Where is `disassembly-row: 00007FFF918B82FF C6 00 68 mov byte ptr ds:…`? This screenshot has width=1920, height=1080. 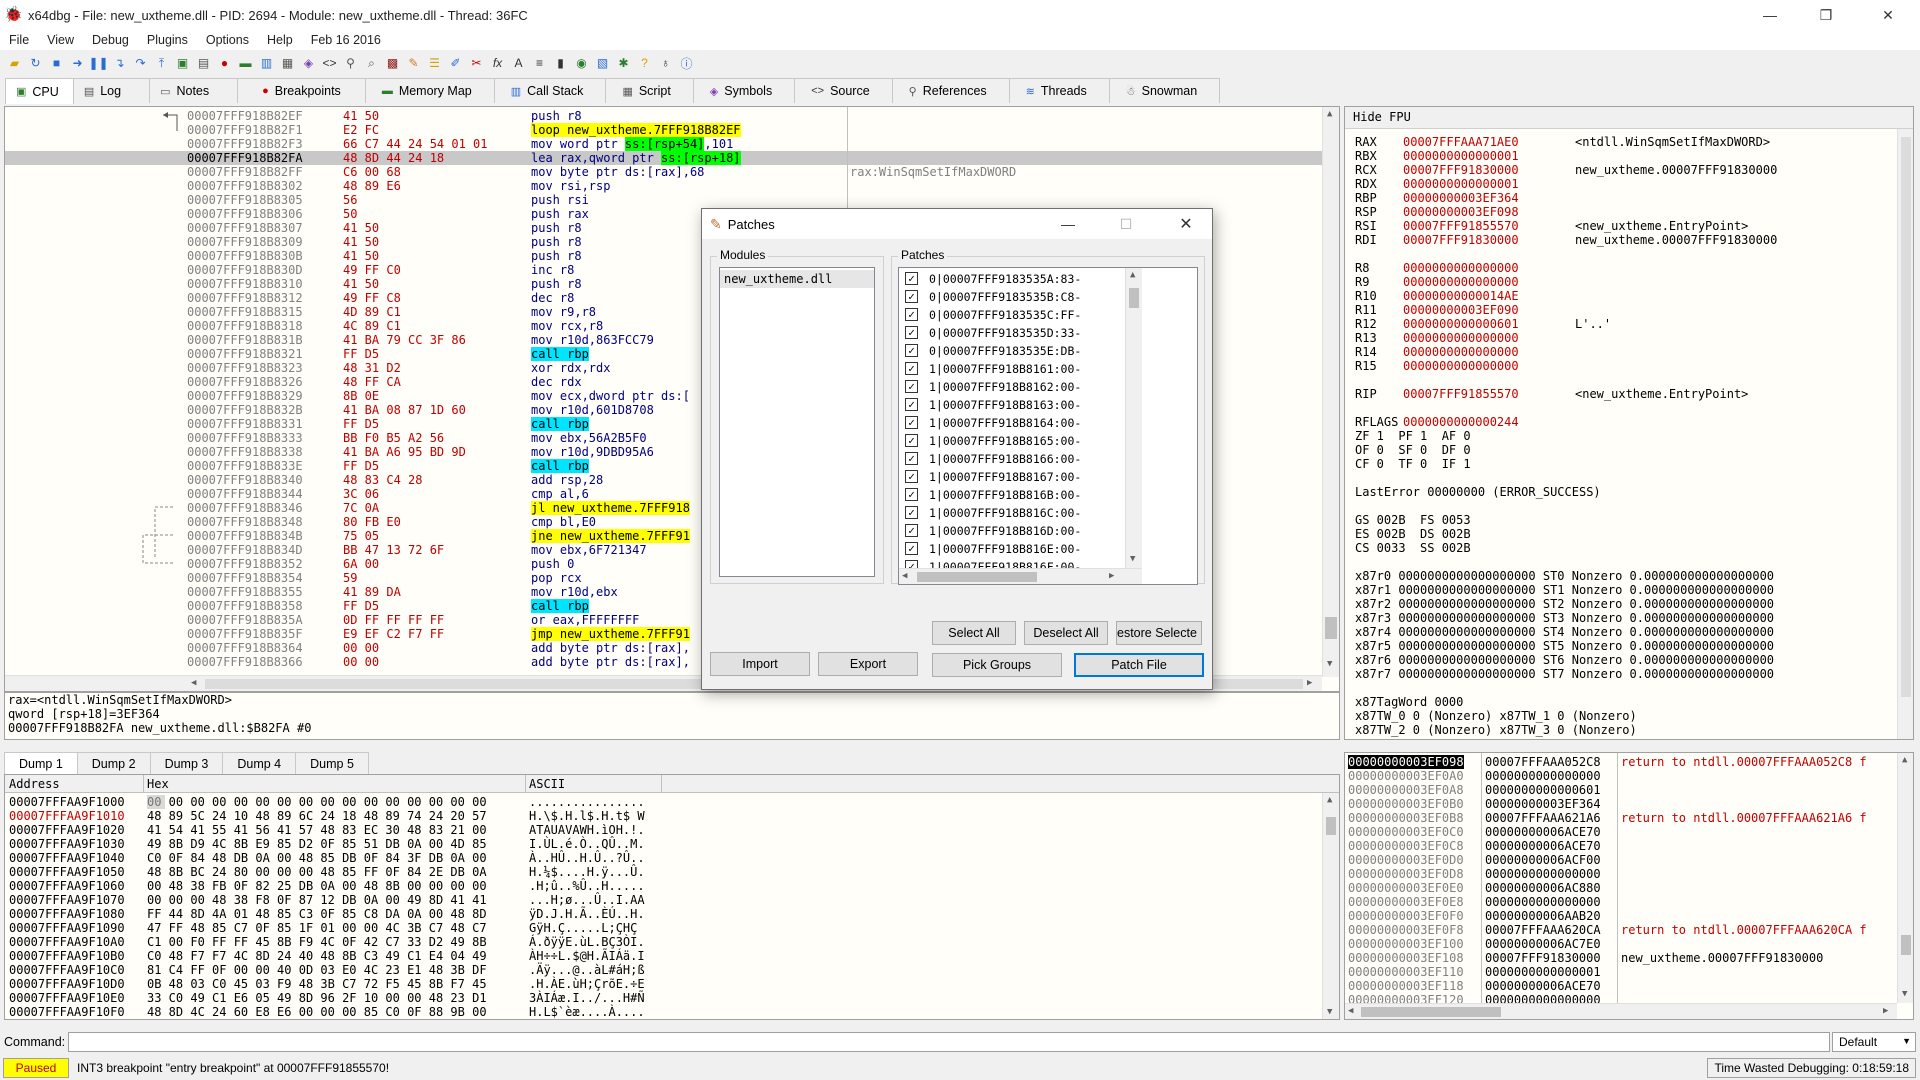
disassembly-row: 00007FFF918B82FF C6 00 68 mov byte ptr ds:… is located at coordinates (665, 172).